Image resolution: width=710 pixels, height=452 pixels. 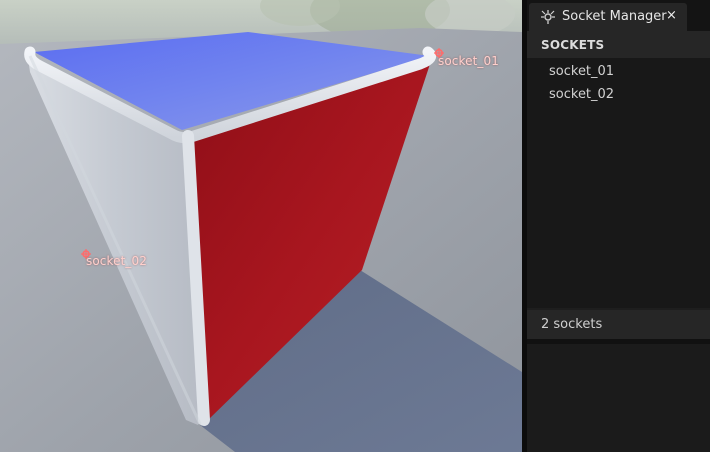 I want to click on panel-empty-area, so click(x=618, y=398).